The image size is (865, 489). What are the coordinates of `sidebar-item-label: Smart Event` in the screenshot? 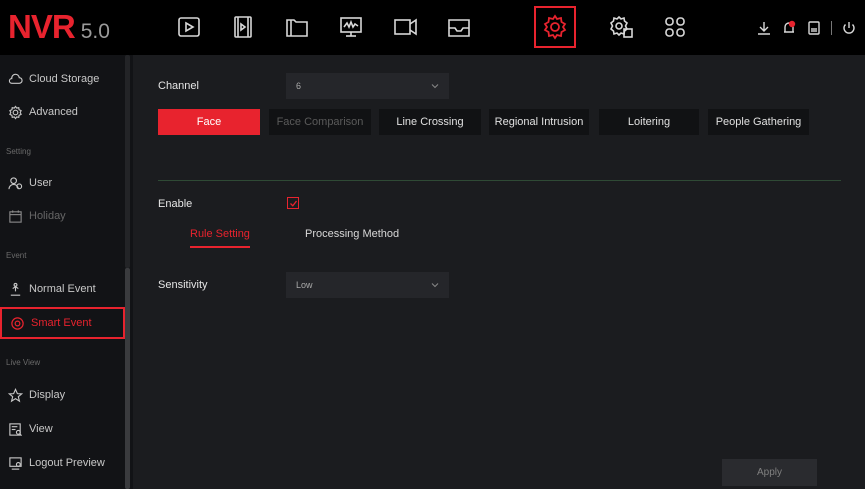 It's located at (61, 323).